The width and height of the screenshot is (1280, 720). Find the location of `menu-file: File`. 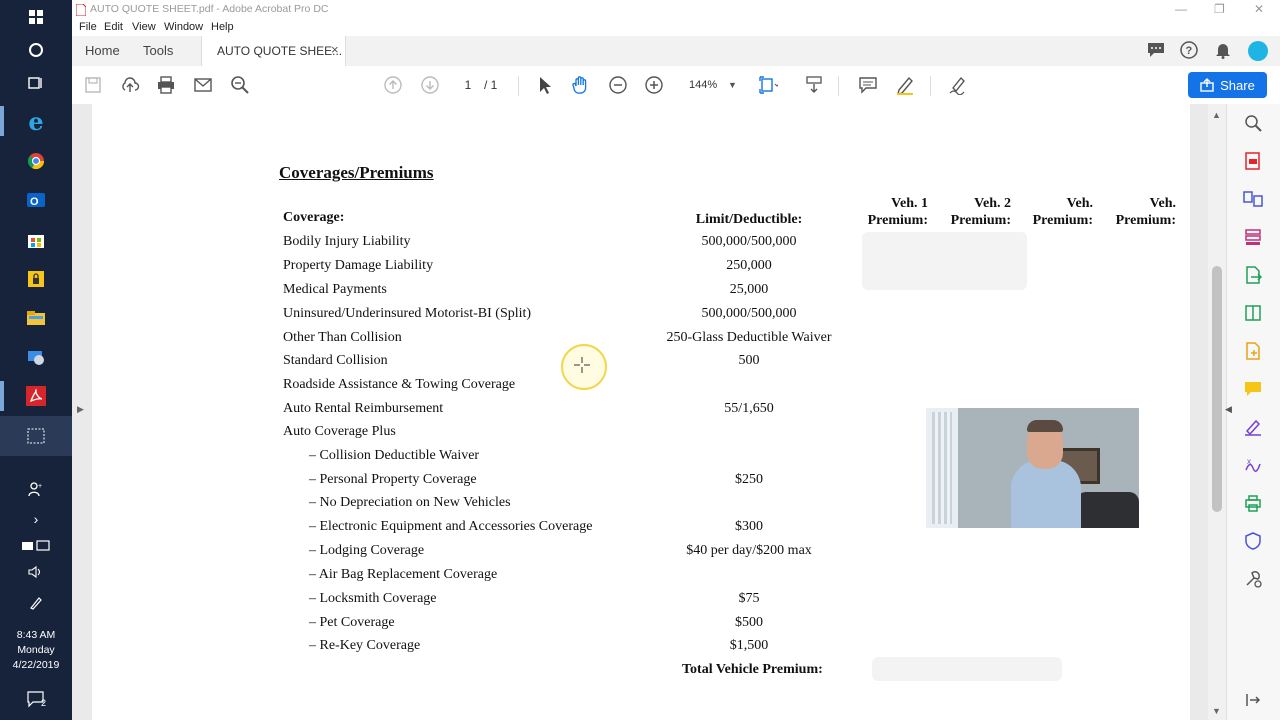

menu-file: File is located at coordinates (88, 27).